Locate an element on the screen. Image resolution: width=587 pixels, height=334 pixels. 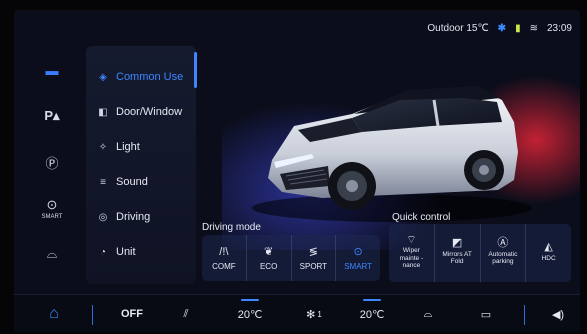
speaker-icon: ◀) is located at coordinates (558, 314).